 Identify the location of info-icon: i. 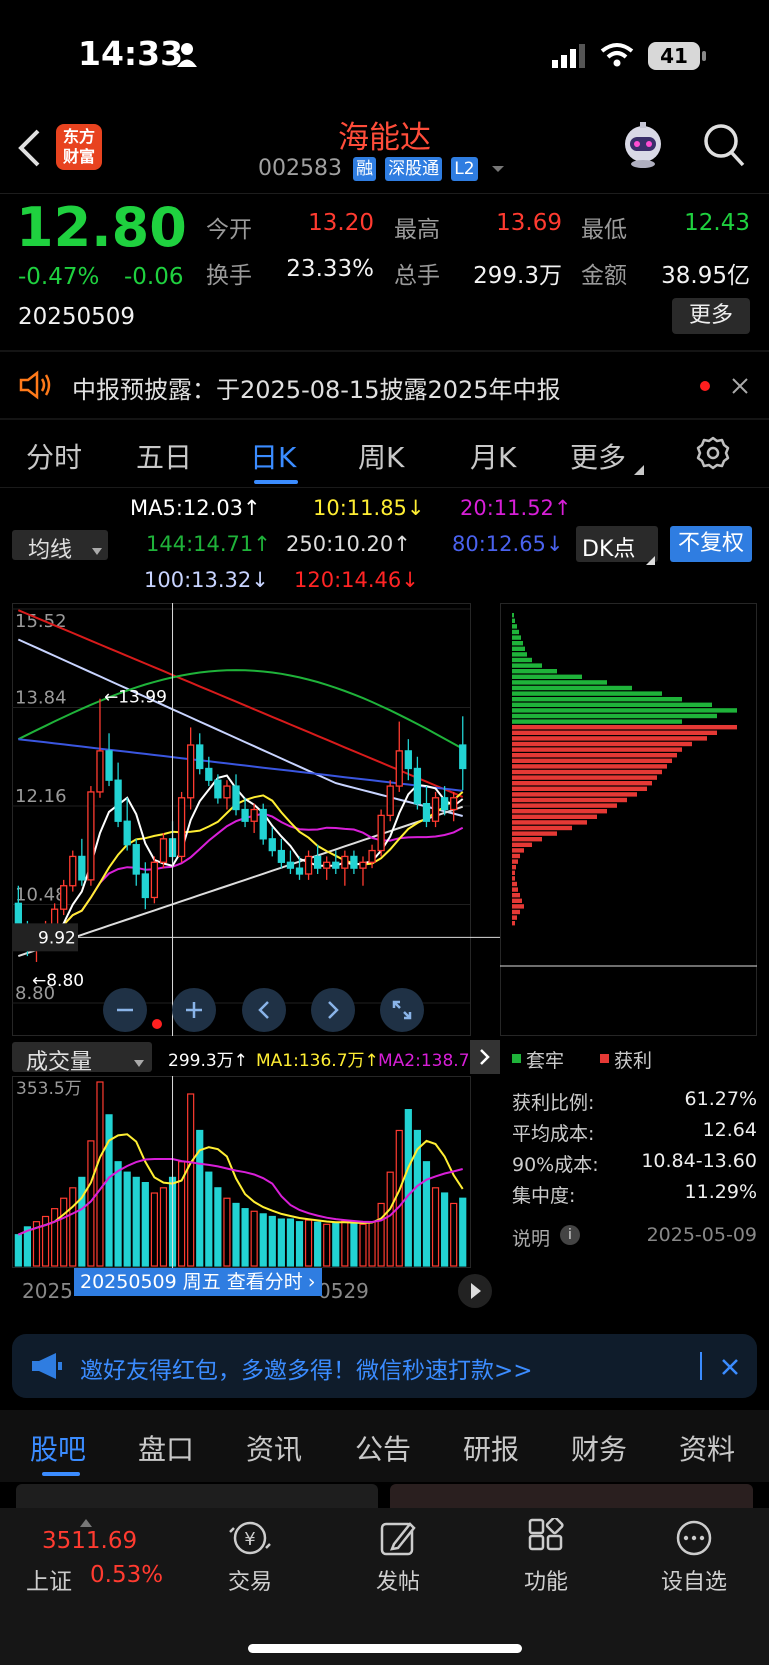
(570, 1235).